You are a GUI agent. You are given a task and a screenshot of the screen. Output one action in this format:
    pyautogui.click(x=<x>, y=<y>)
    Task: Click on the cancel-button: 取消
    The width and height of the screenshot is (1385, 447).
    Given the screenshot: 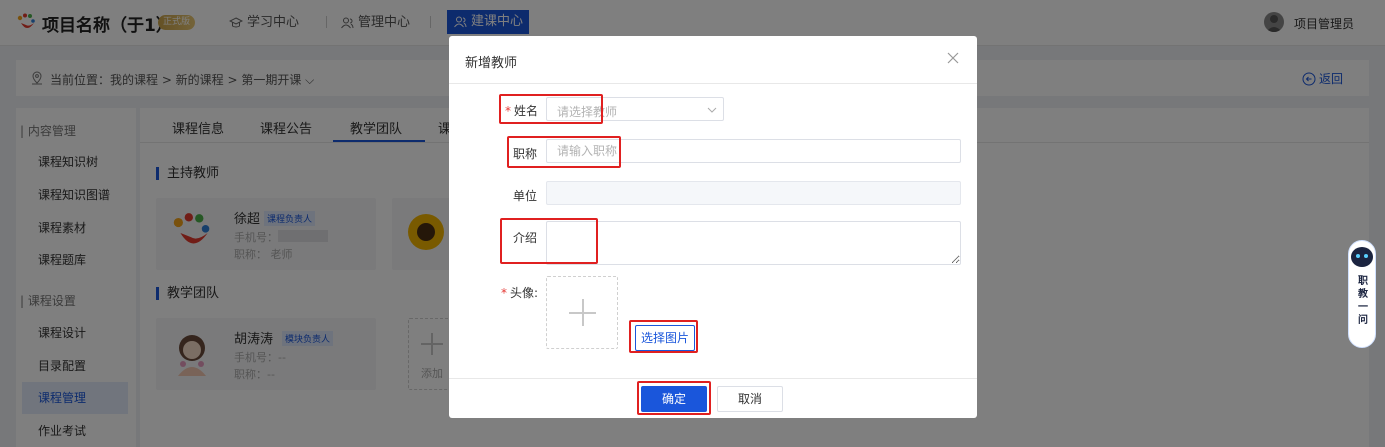 What is the action you would take?
    pyautogui.click(x=750, y=399)
    